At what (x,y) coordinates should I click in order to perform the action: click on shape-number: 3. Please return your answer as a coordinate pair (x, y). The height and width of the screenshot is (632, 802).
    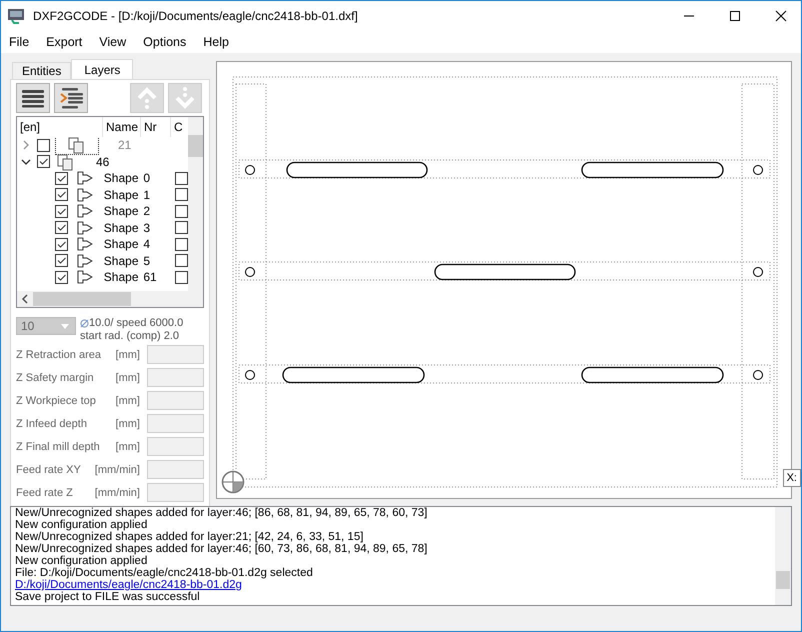
    Looking at the image, I should click on (147, 227).